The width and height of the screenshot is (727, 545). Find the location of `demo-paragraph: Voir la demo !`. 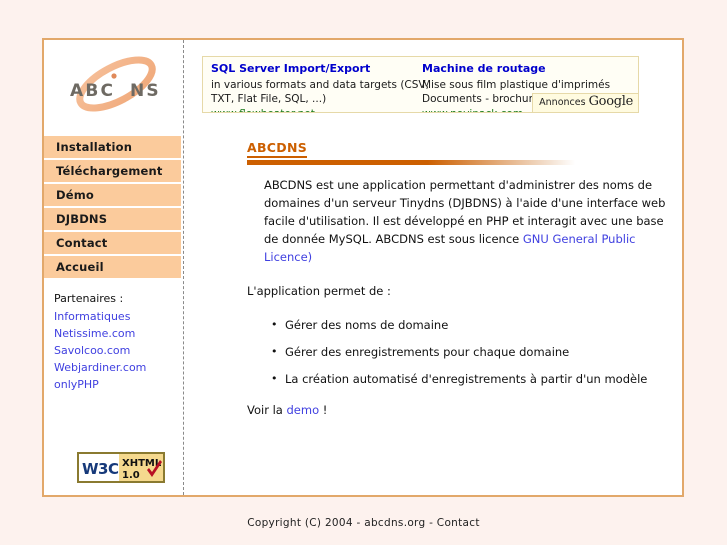

demo-paragraph: Voir la demo ! is located at coordinates (458, 410).